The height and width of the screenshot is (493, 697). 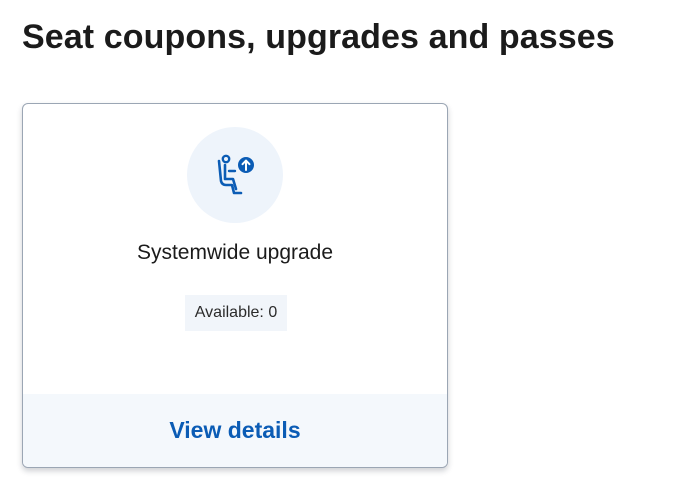 I want to click on card-footer: View details, so click(x=235, y=430).